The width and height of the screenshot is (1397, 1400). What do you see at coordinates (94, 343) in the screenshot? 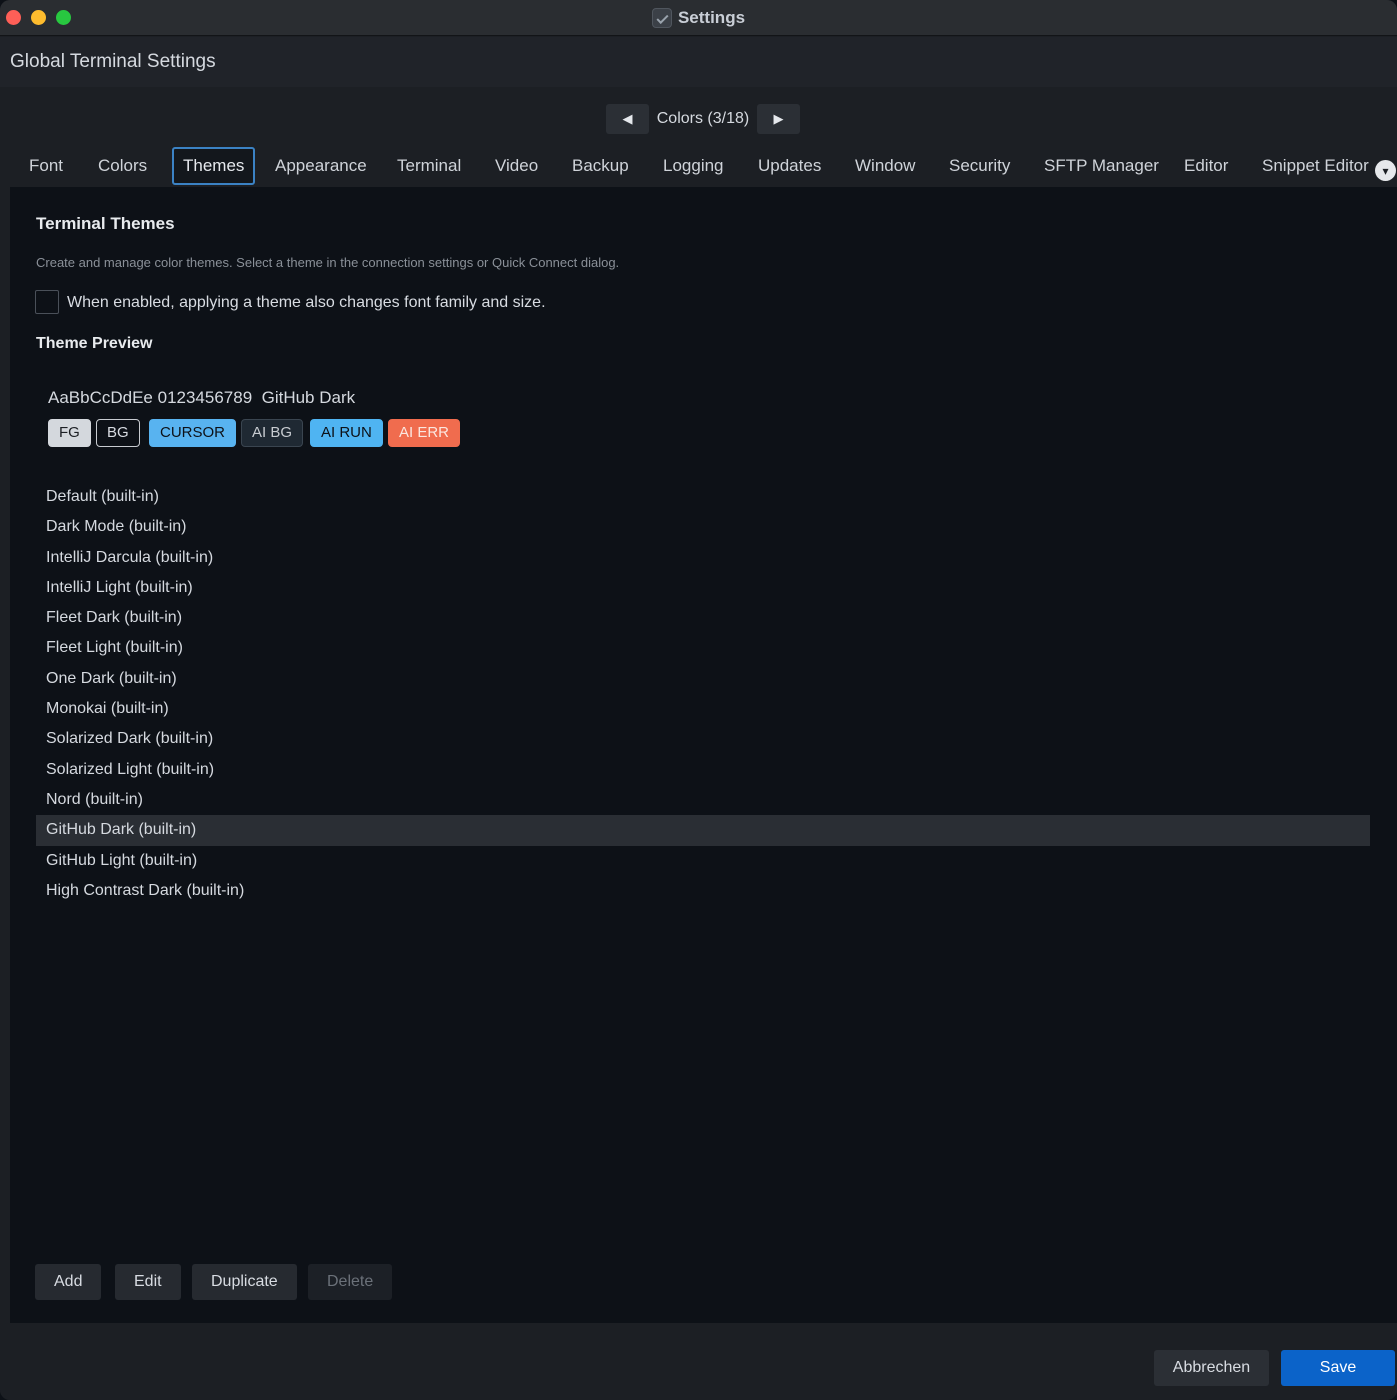
I see `theme-preview-title: Theme Preview` at bounding box center [94, 343].